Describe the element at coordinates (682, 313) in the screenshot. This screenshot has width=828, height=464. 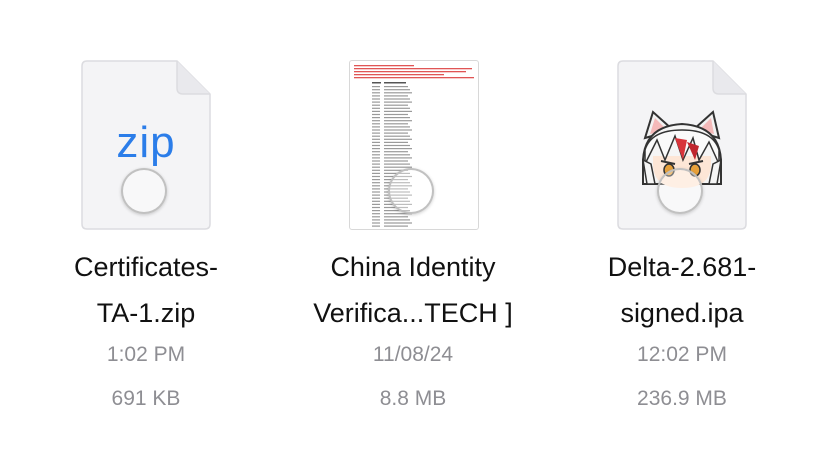
I see `file-name-line2: signed.ipa` at that location.